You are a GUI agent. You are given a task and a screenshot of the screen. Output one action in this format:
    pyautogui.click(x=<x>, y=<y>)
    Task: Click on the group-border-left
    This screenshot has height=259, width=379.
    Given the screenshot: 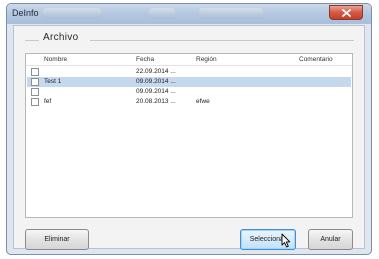 What is the action you would take?
    pyautogui.click(x=32, y=40)
    